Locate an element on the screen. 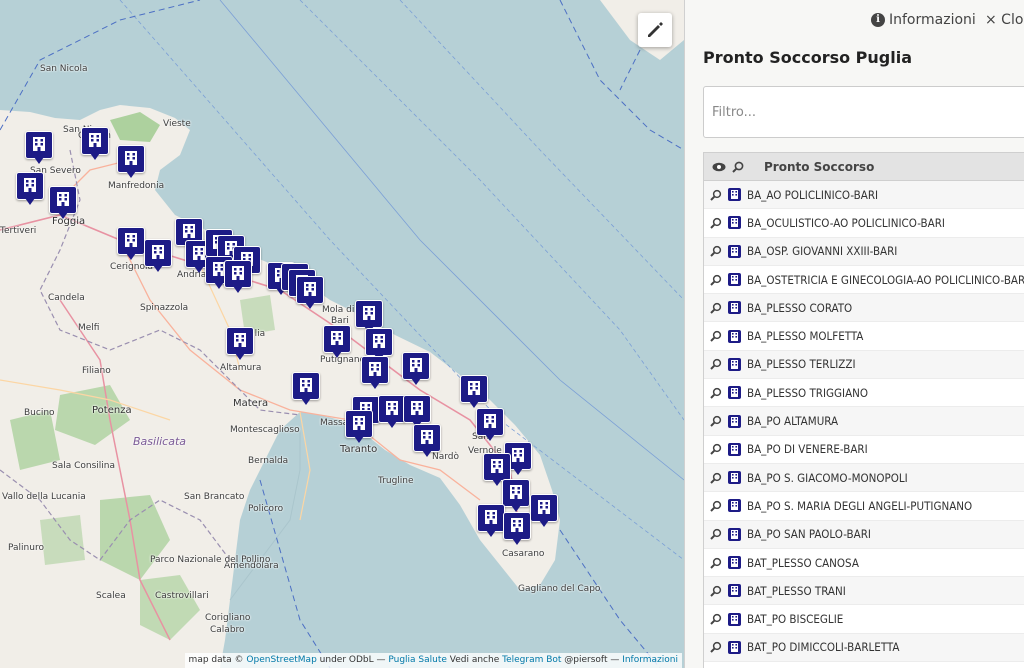 Image resolution: width=1024 pixels, height=668 pixels. info-button: i Informazioni is located at coordinates (923, 20).